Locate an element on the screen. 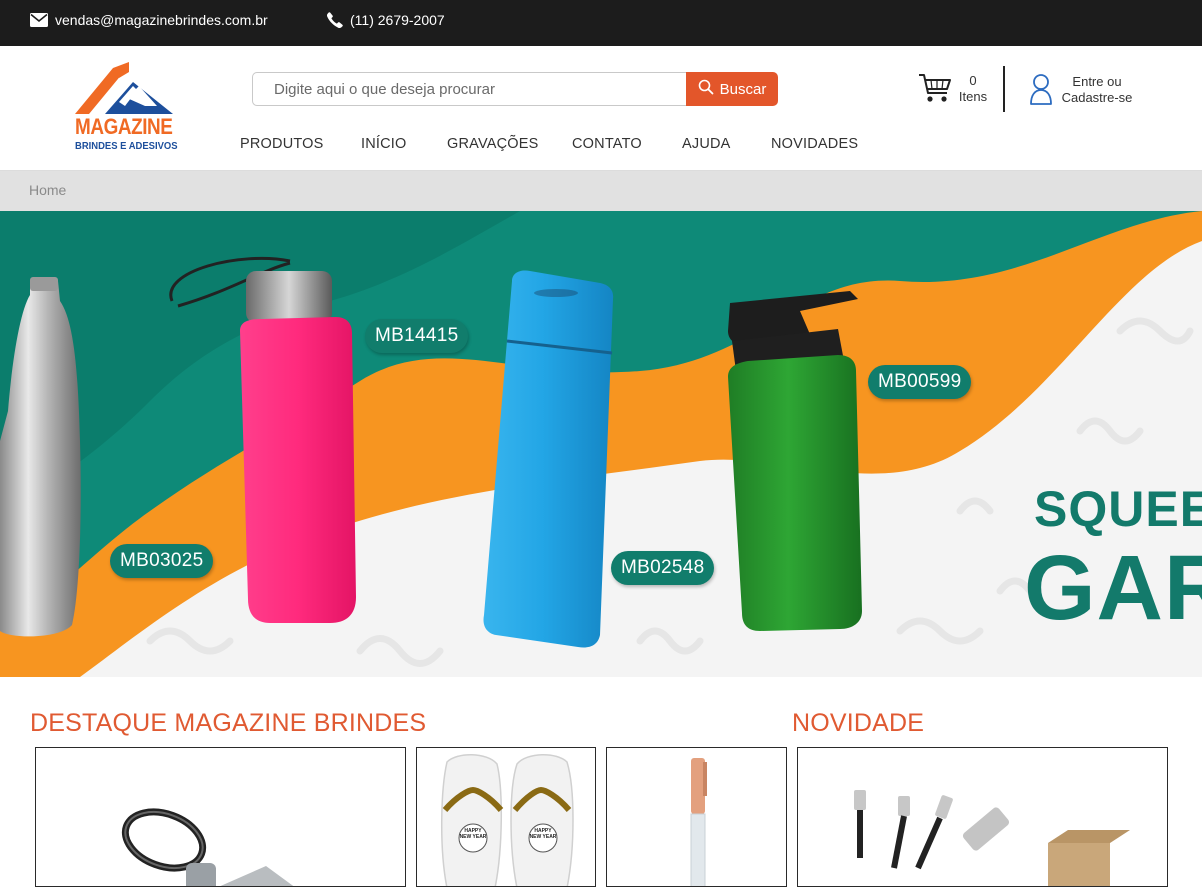  nav-item-contato: CONTATO is located at coordinates (627, 144).